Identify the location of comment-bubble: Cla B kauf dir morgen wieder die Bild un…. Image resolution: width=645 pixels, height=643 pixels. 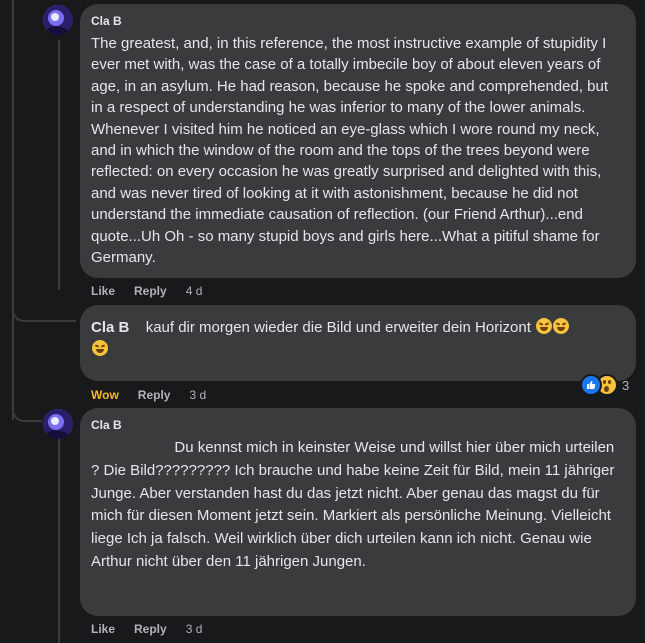
(358, 343).